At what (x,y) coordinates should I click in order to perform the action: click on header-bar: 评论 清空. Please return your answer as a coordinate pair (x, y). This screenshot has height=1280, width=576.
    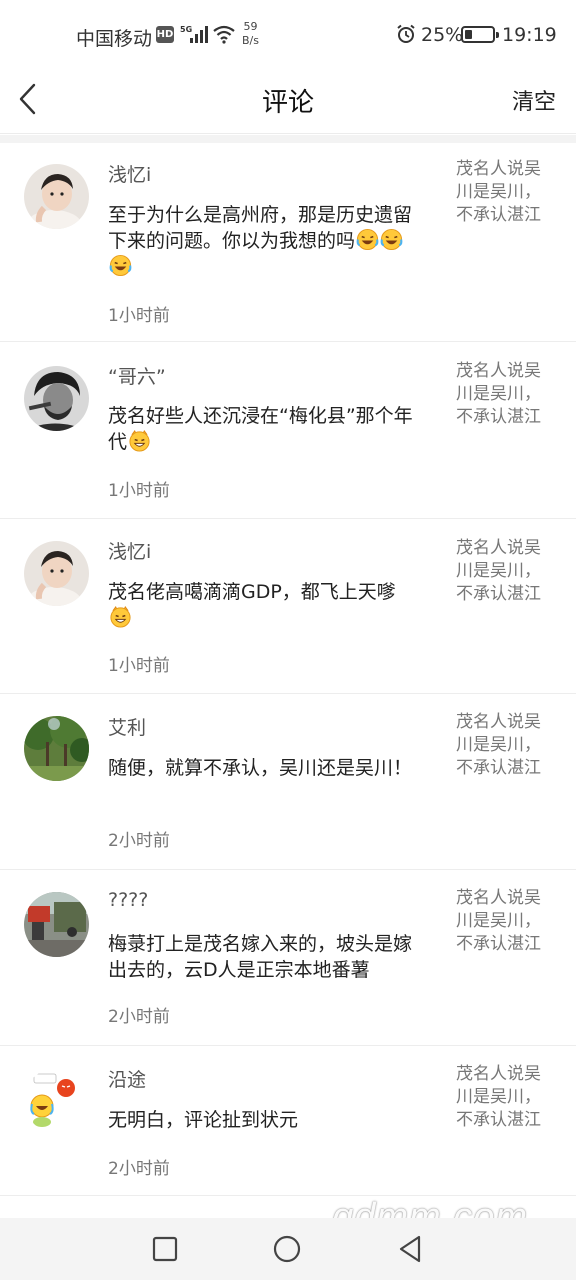
    Looking at the image, I should click on (288, 102).